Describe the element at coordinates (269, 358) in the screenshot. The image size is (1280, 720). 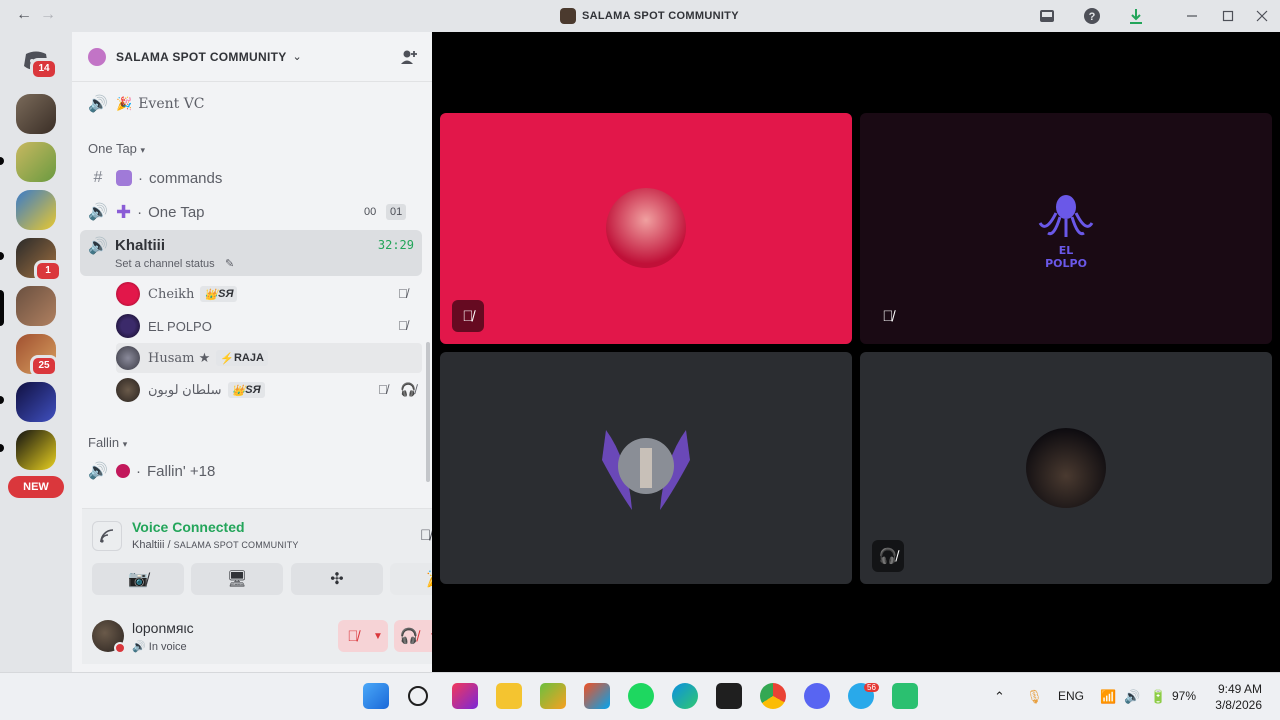
I see `voice-member: Husam ★ ⚡ RAJA` at that location.